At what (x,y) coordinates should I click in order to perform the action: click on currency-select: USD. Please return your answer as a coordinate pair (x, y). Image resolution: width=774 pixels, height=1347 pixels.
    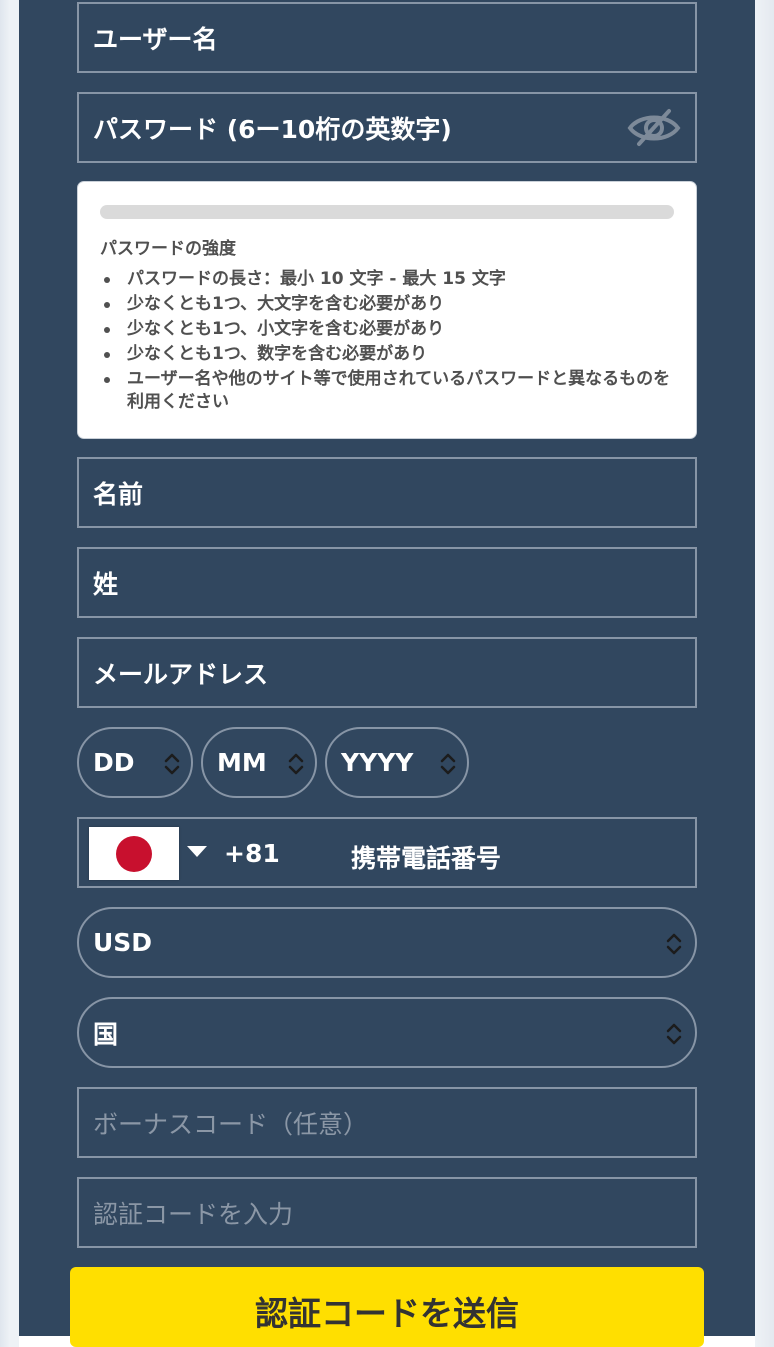
    Looking at the image, I should click on (387, 942).